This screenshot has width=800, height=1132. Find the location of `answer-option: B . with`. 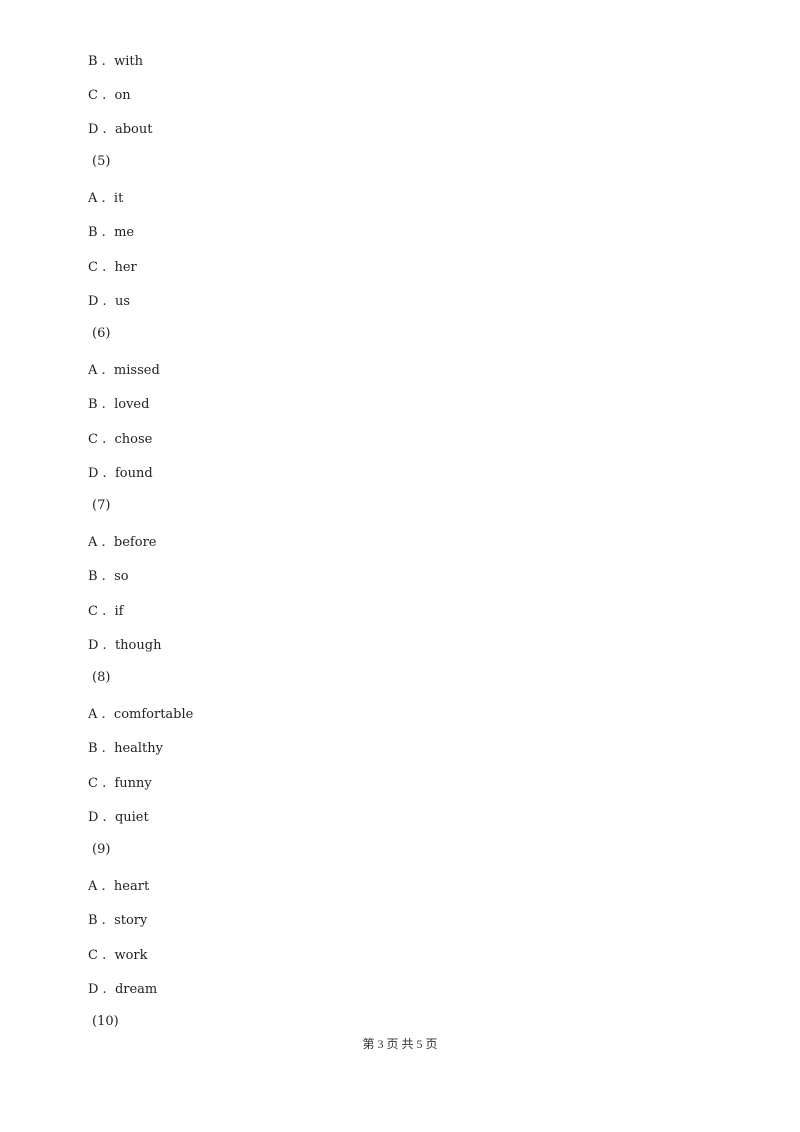

answer-option: B . with is located at coordinates (115, 61).